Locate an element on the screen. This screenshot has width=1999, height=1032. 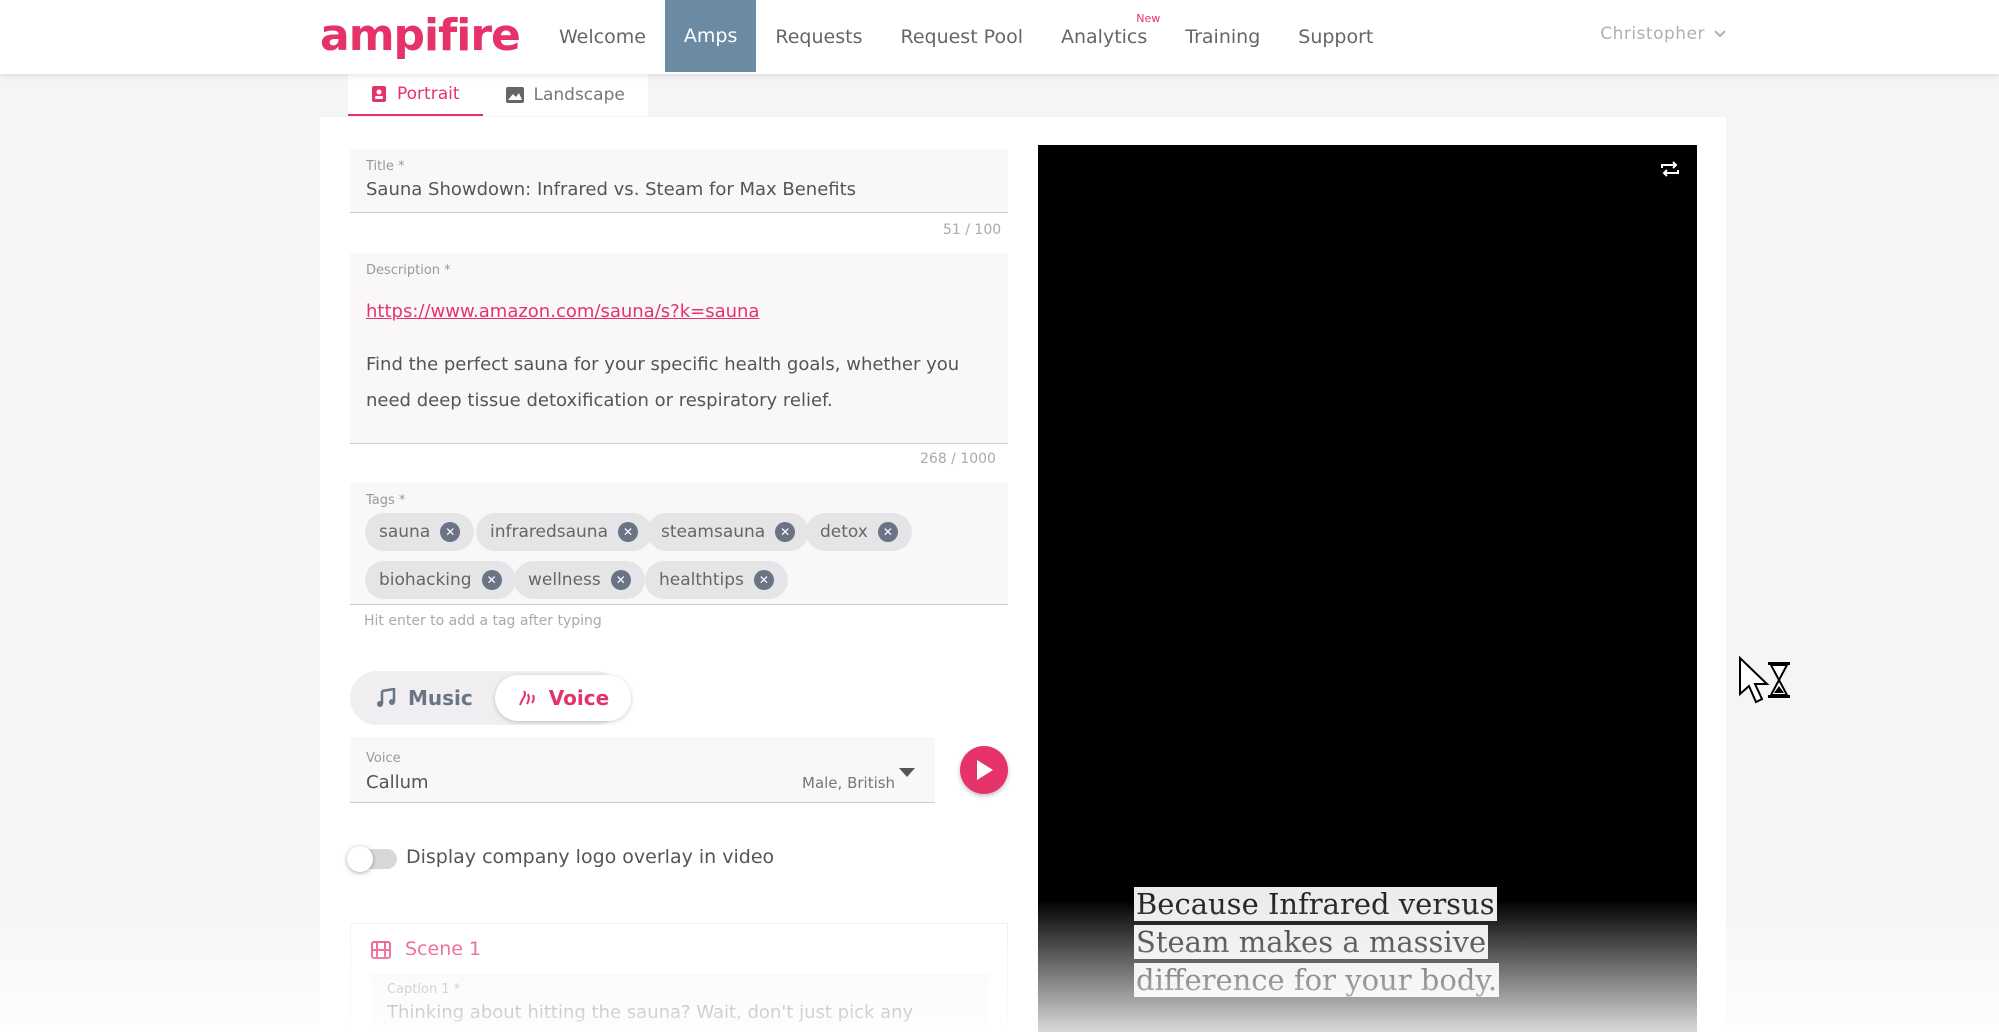
music-toggle-button: Music is located at coordinates (424, 698).